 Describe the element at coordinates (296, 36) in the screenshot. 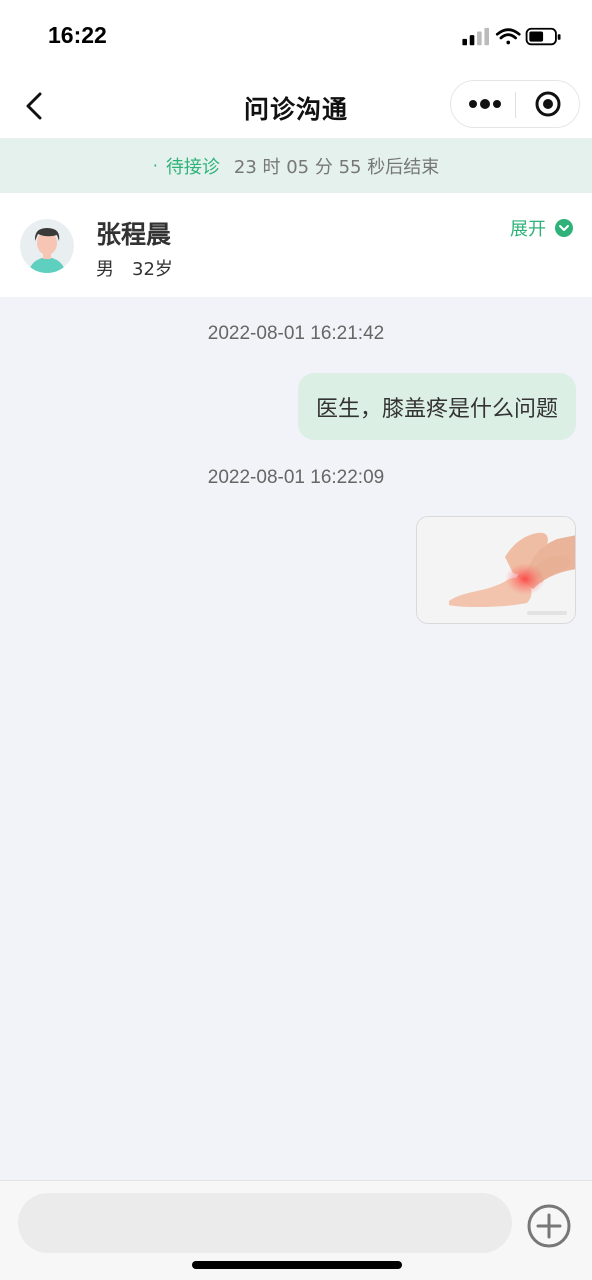

I see `status-bar: 16:22` at that location.